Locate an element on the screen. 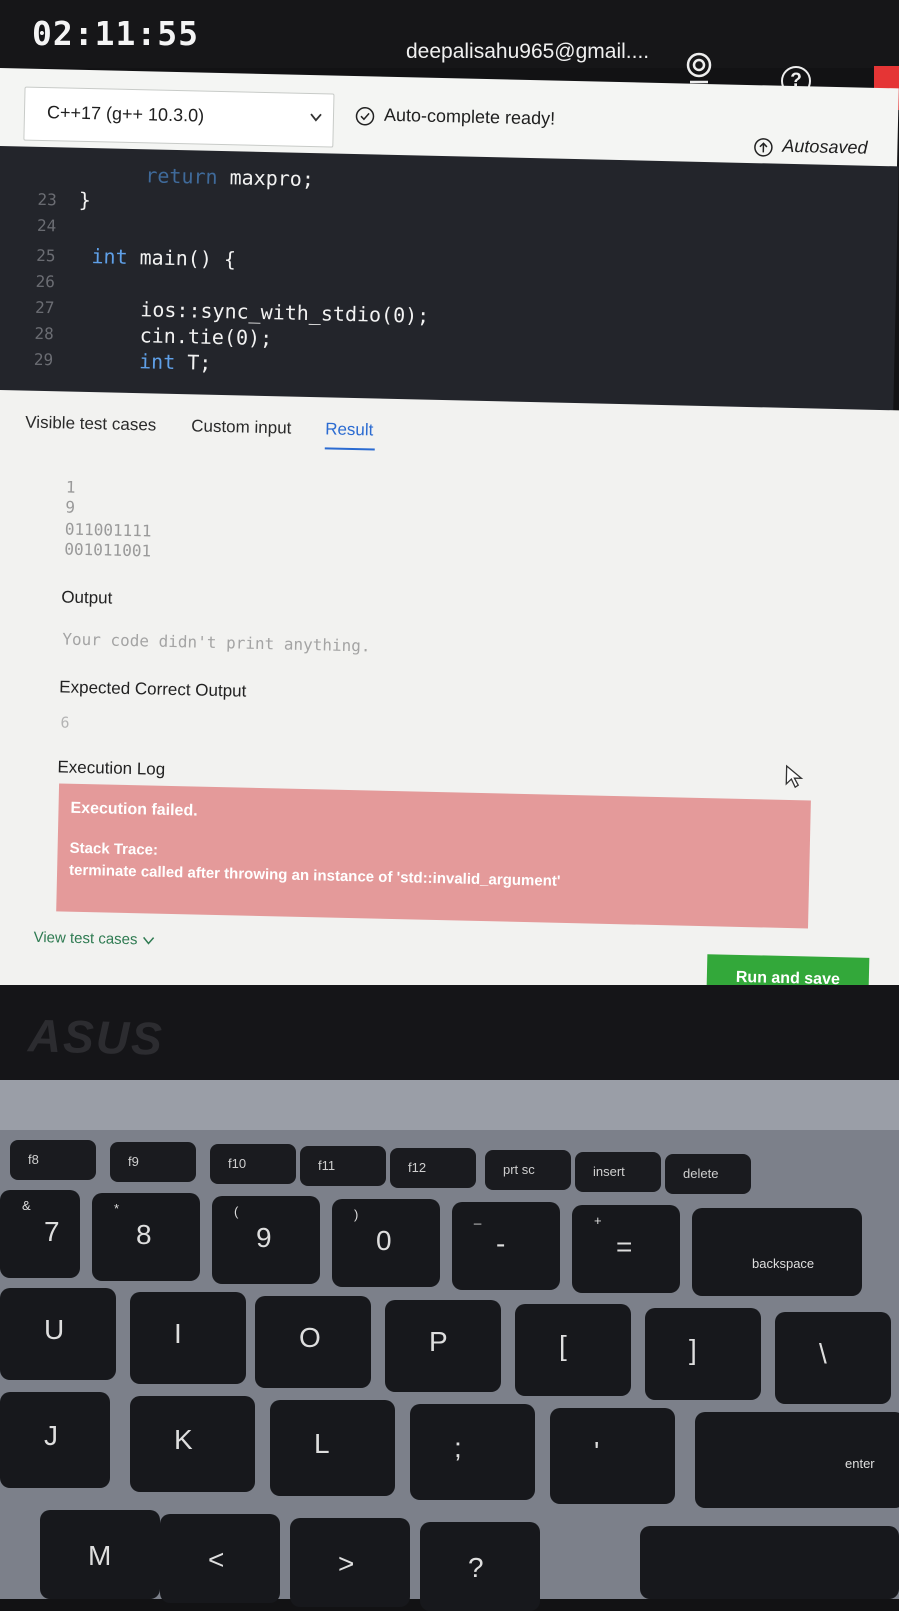 The image size is (899, 1611). tab-custom-input: Custom input is located at coordinates (241, 427).